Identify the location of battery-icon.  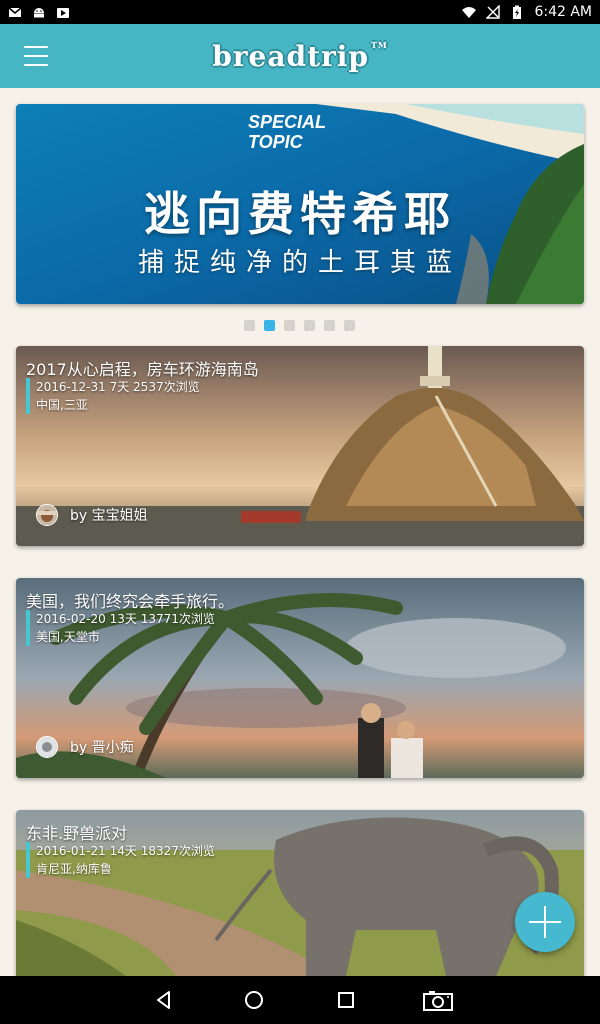
(517, 12).